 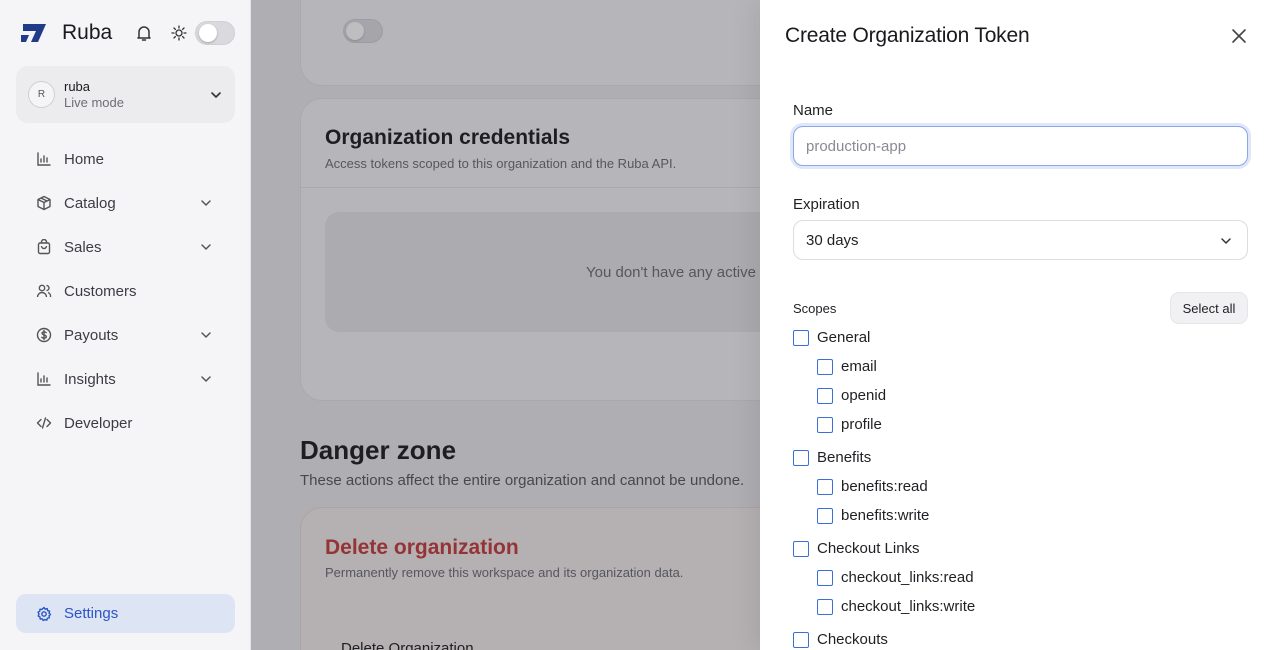 What do you see at coordinates (83, 247) in the screenshot?
I see `sidebar-item-label: Sales` at bounding box center [83, 247].